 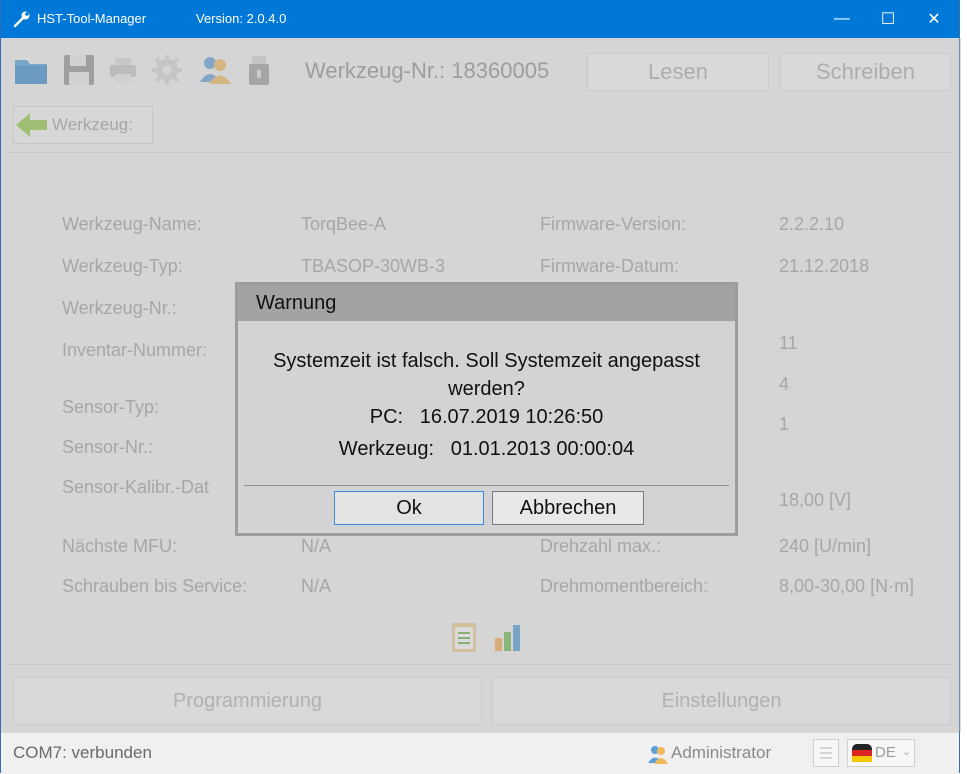 What do you see at coordinates (486, 485) in the screenshot?
I see `dialog-divider` at bounding box center [486, 485].